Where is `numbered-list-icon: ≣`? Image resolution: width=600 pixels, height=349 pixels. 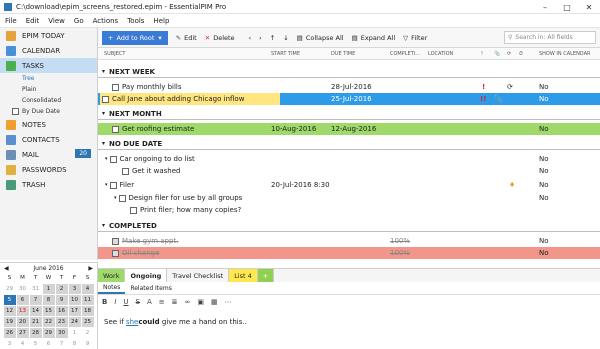
numbered-list-icon: ≣ is located at coordinates (175, 302).